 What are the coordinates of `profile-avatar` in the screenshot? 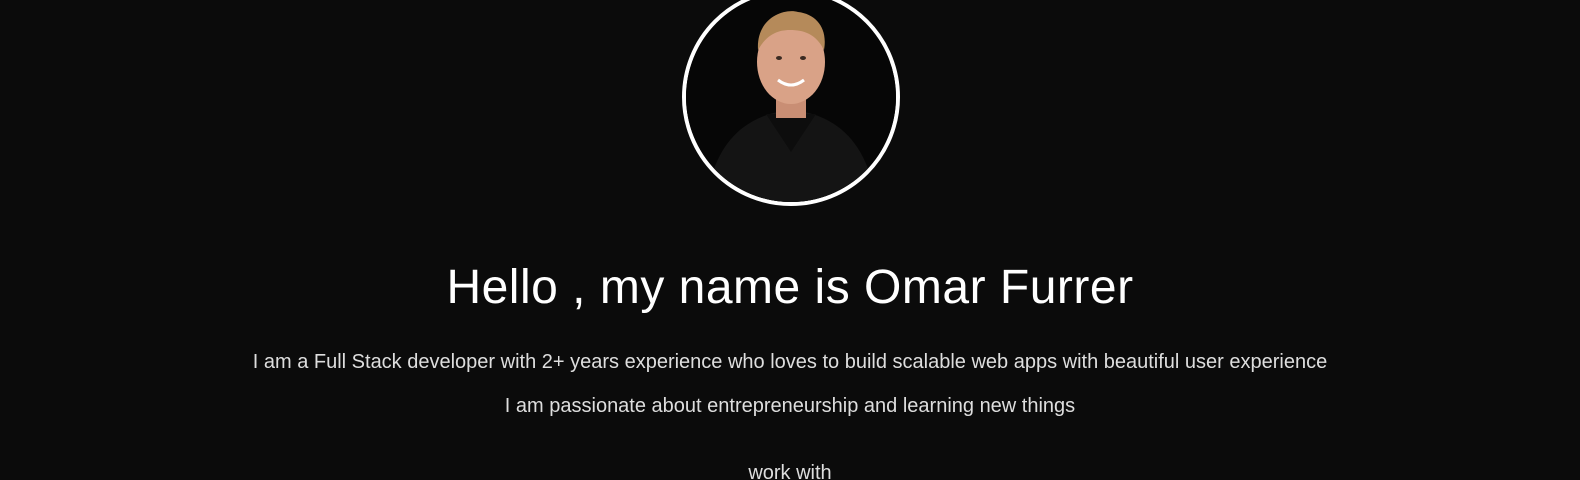 It's located at (791, 103).